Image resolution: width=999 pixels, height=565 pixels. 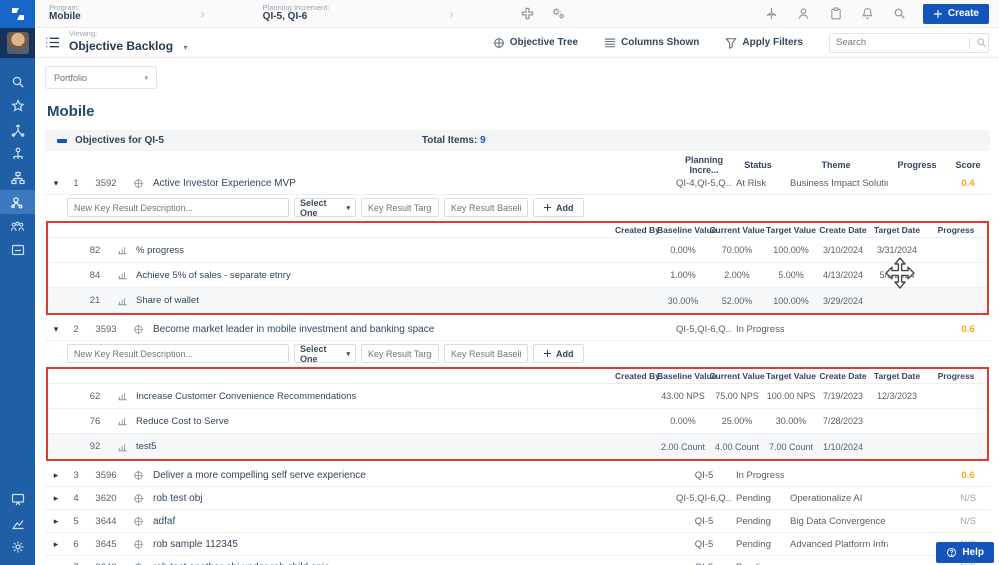 What do you see at coordinates (902, 42) in the screenshot?
I see `search-input` at bounding box center [902, 42].